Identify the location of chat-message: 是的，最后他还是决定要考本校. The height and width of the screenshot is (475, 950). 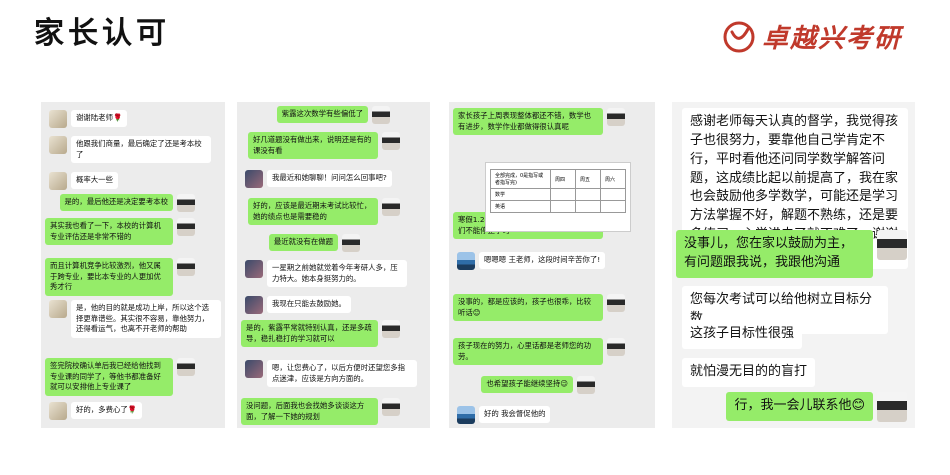
(125, 203).